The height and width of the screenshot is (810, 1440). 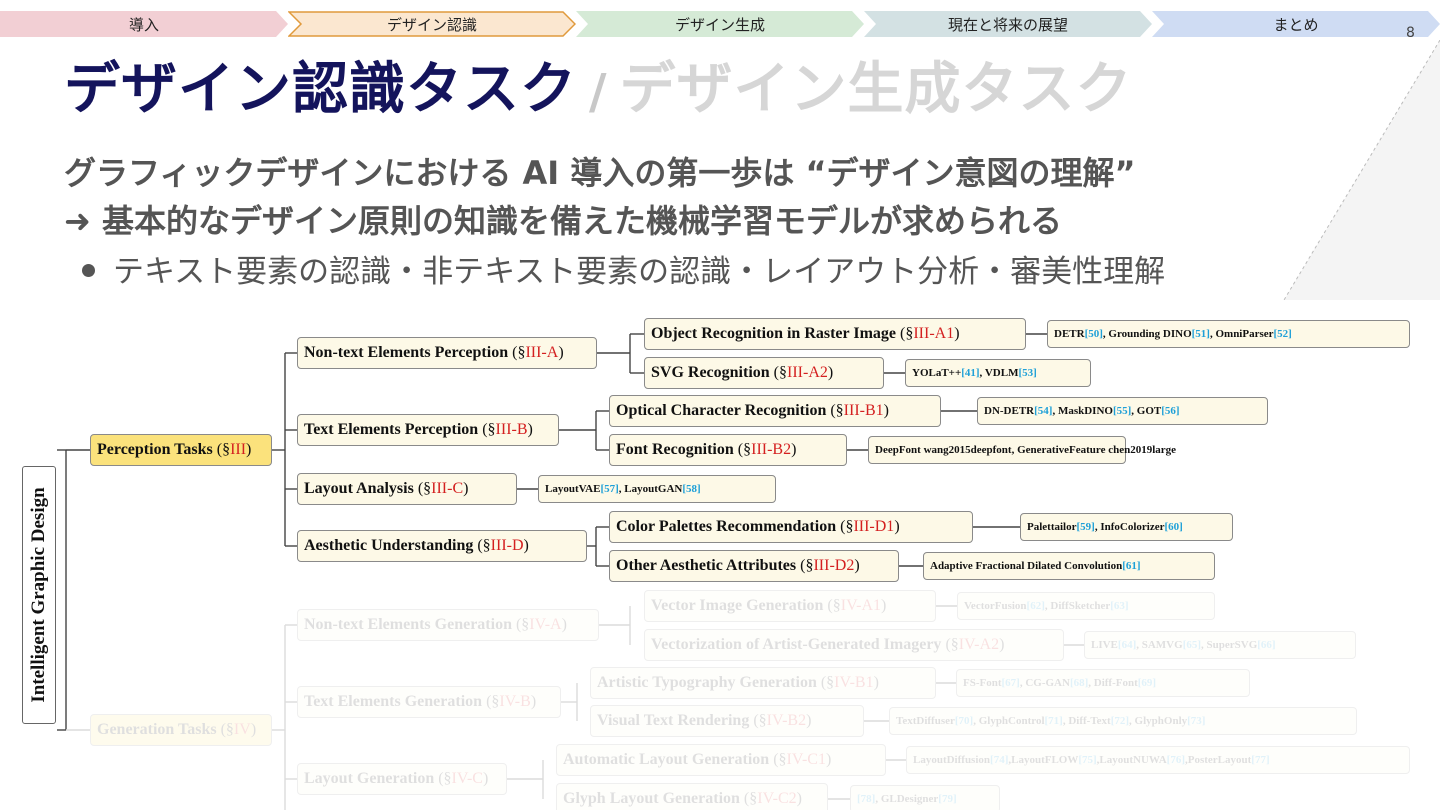 I want to click on perception-subtask-6: Other Aesthetic Attributes (§ III-D2), so click(x=754, y=566).